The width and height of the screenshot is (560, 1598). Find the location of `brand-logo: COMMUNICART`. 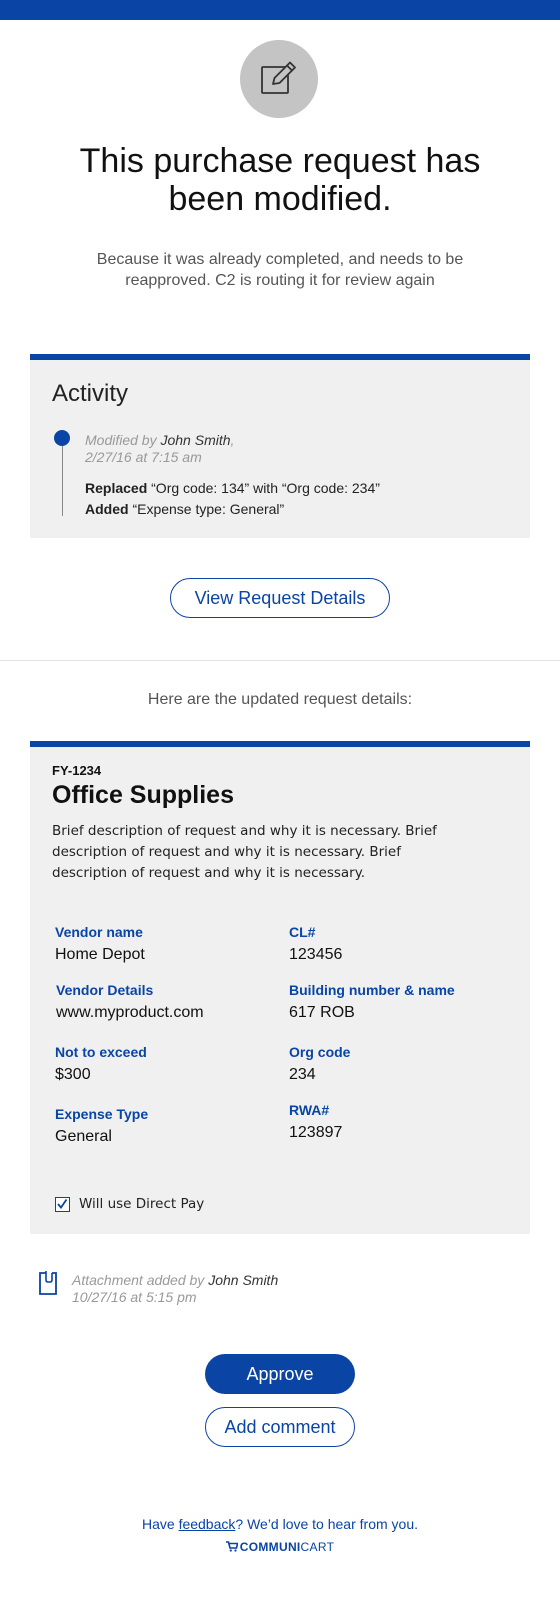

brand-logo: COMMUNICART is located at coordinates (280, 1547).